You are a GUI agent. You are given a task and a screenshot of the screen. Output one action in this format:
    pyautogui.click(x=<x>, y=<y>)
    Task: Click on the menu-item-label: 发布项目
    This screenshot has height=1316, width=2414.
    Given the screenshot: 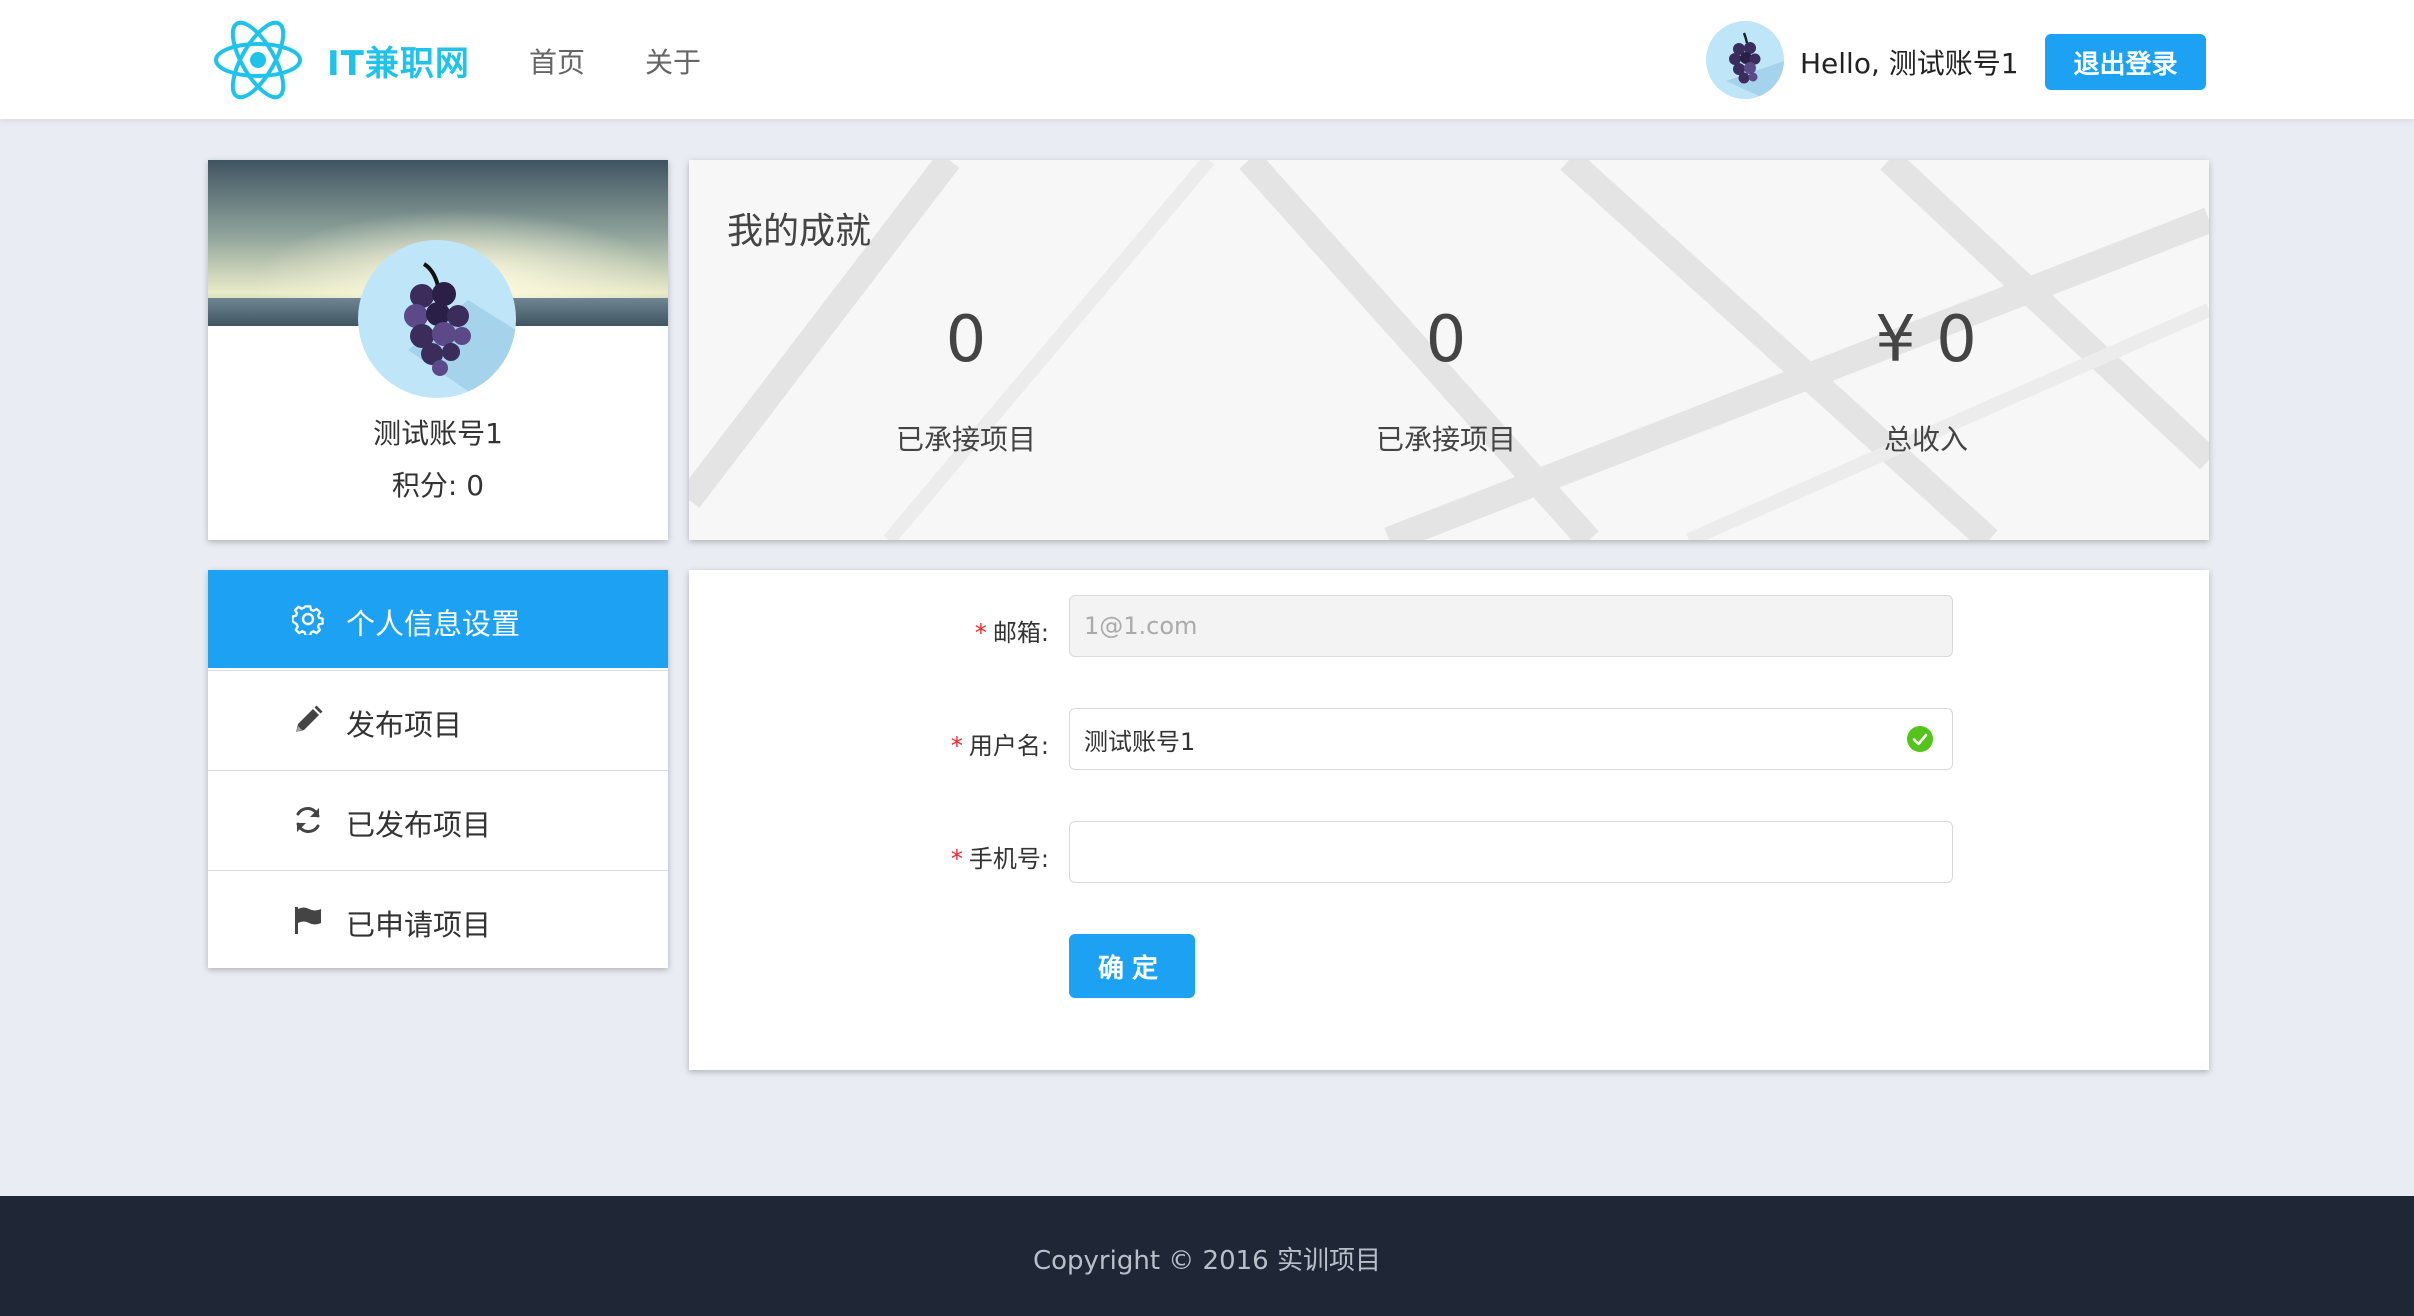 What is the action you would take?
    pyautogui.click(x=404, y=725)
    